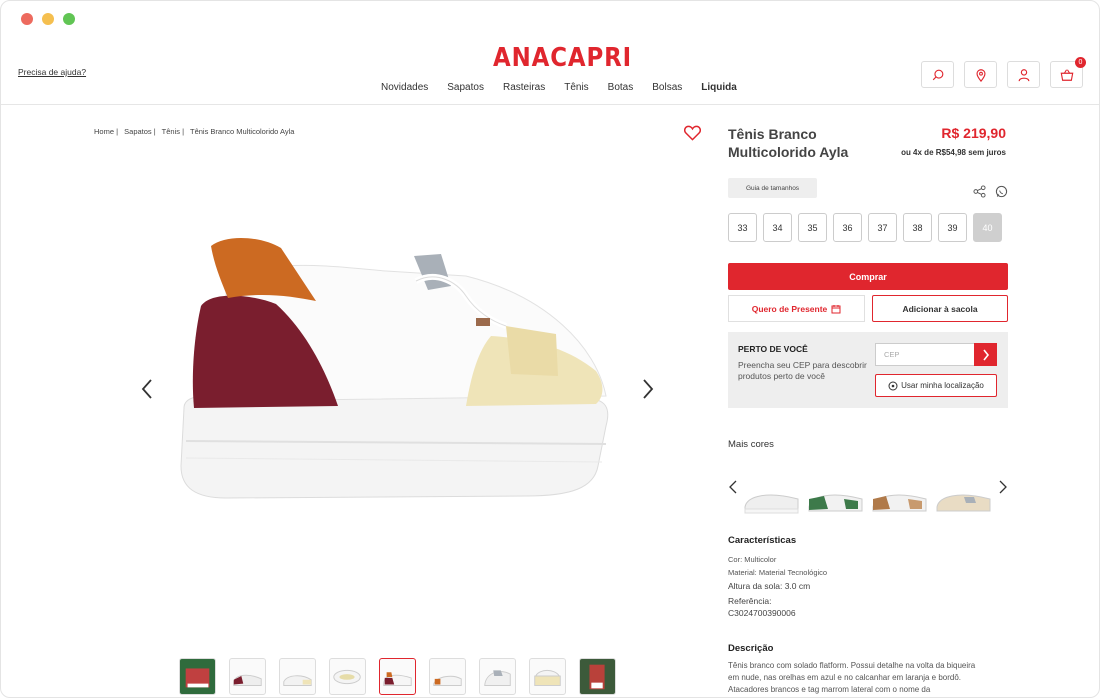 Image resolution: width=1100 pixels, height=698 pixels. I want to click on nav-item-liquida: Liquida, so click(719, 87).